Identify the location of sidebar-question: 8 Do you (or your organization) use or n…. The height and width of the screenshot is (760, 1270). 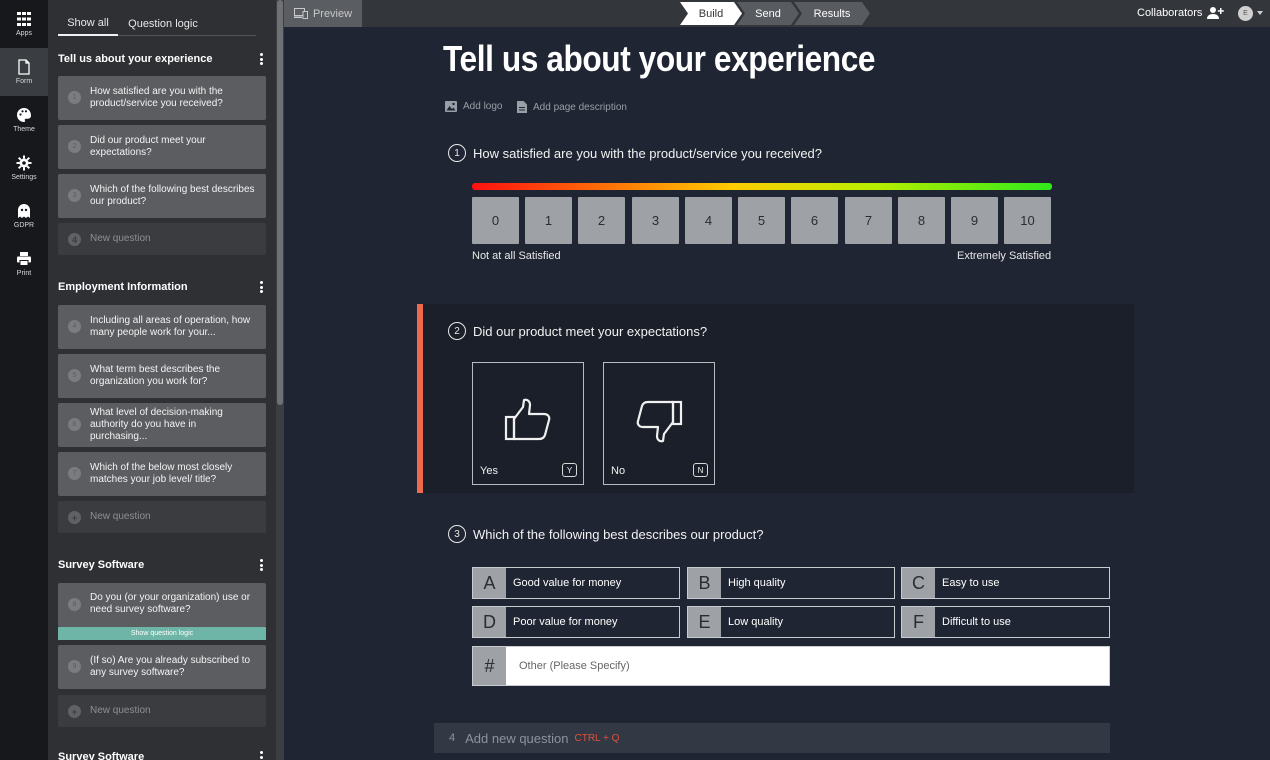
(162, 605).